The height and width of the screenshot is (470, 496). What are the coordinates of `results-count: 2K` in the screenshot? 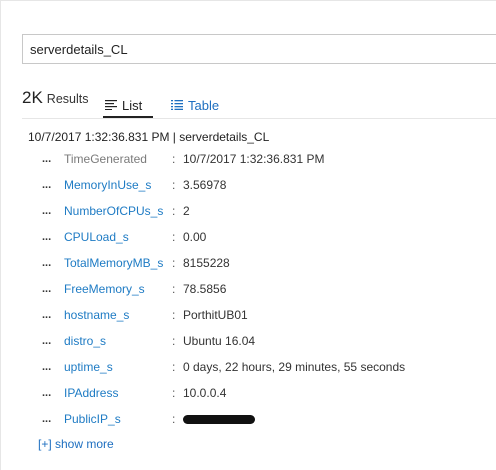 It's located at (32, 97).